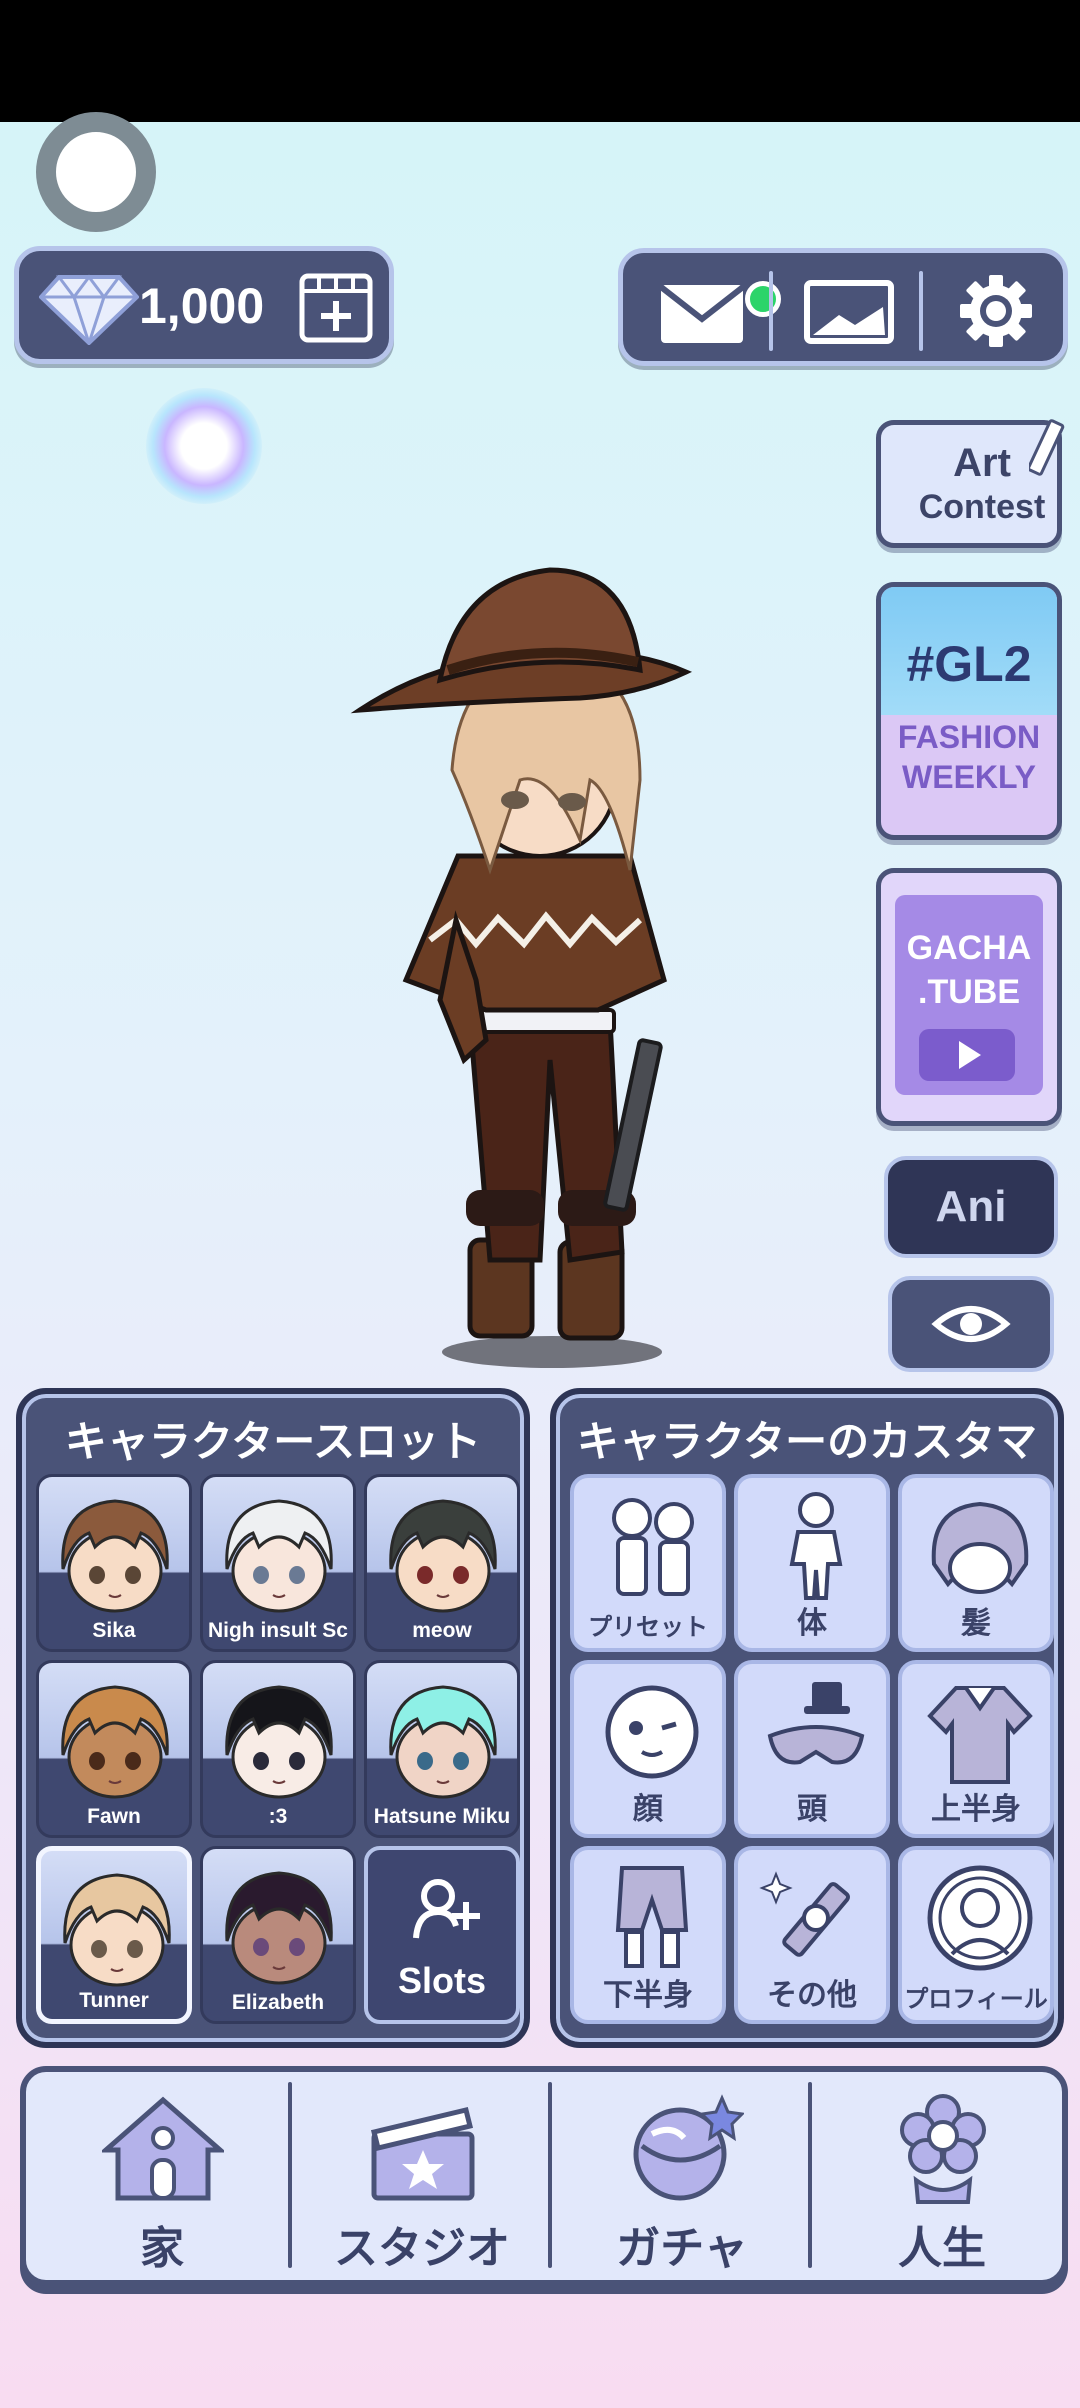  Describe the element at coordinates (1047, 447) in the screenshot. I see `pencil-icon` at that location.